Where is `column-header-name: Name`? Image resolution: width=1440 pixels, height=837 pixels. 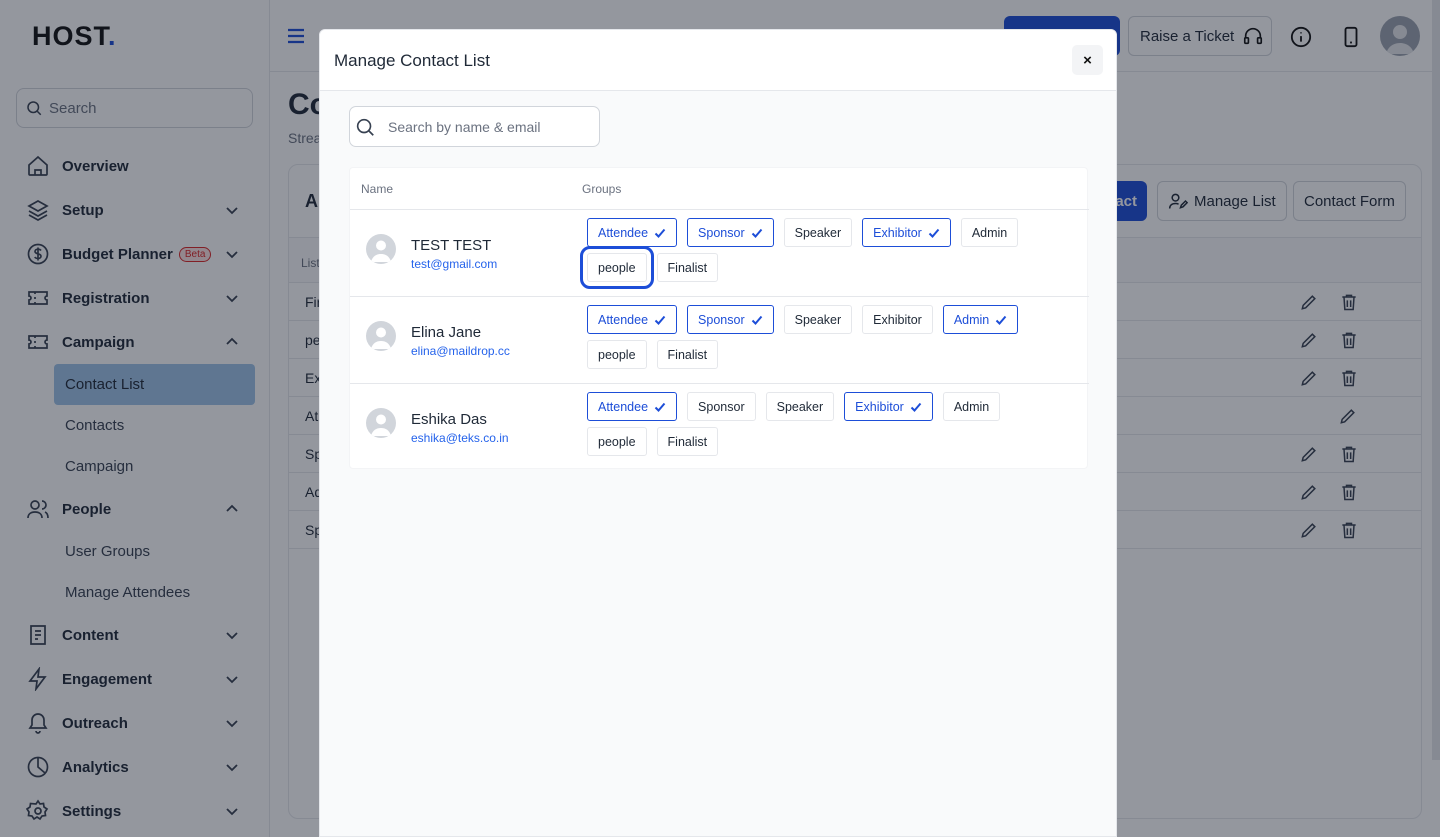 column-header-name: Name is located at coordinates (377, 189).